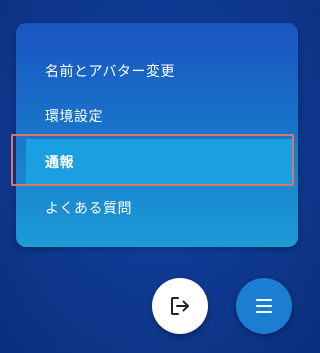 This screenshot has width=320, height=353. What do you see at coordinates (157, 208) in the screenshot?
I see `menu-item-faq: よくある質問` at bounding box center [157, 208].